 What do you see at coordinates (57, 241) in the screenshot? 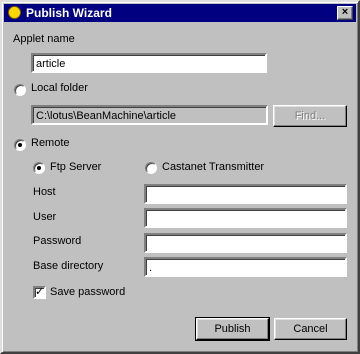
I see `password-label: Password` at bounding box center [57, 241].